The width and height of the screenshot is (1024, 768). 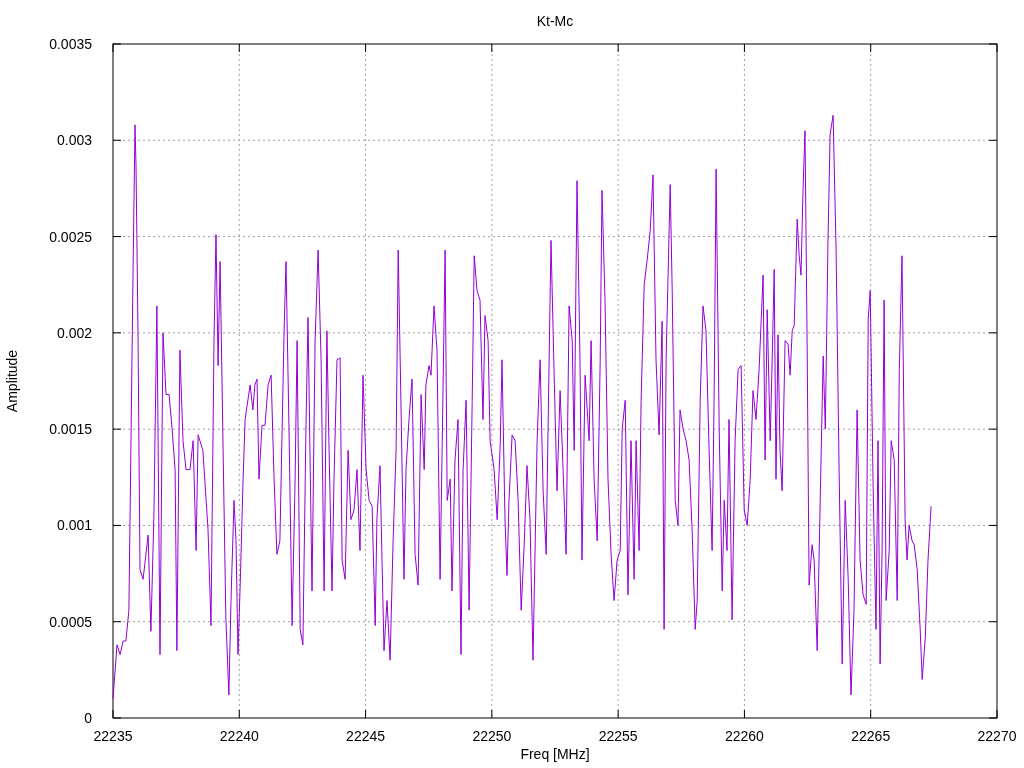 I want to click on tick-label: 22270, so click(x=997, y=736).